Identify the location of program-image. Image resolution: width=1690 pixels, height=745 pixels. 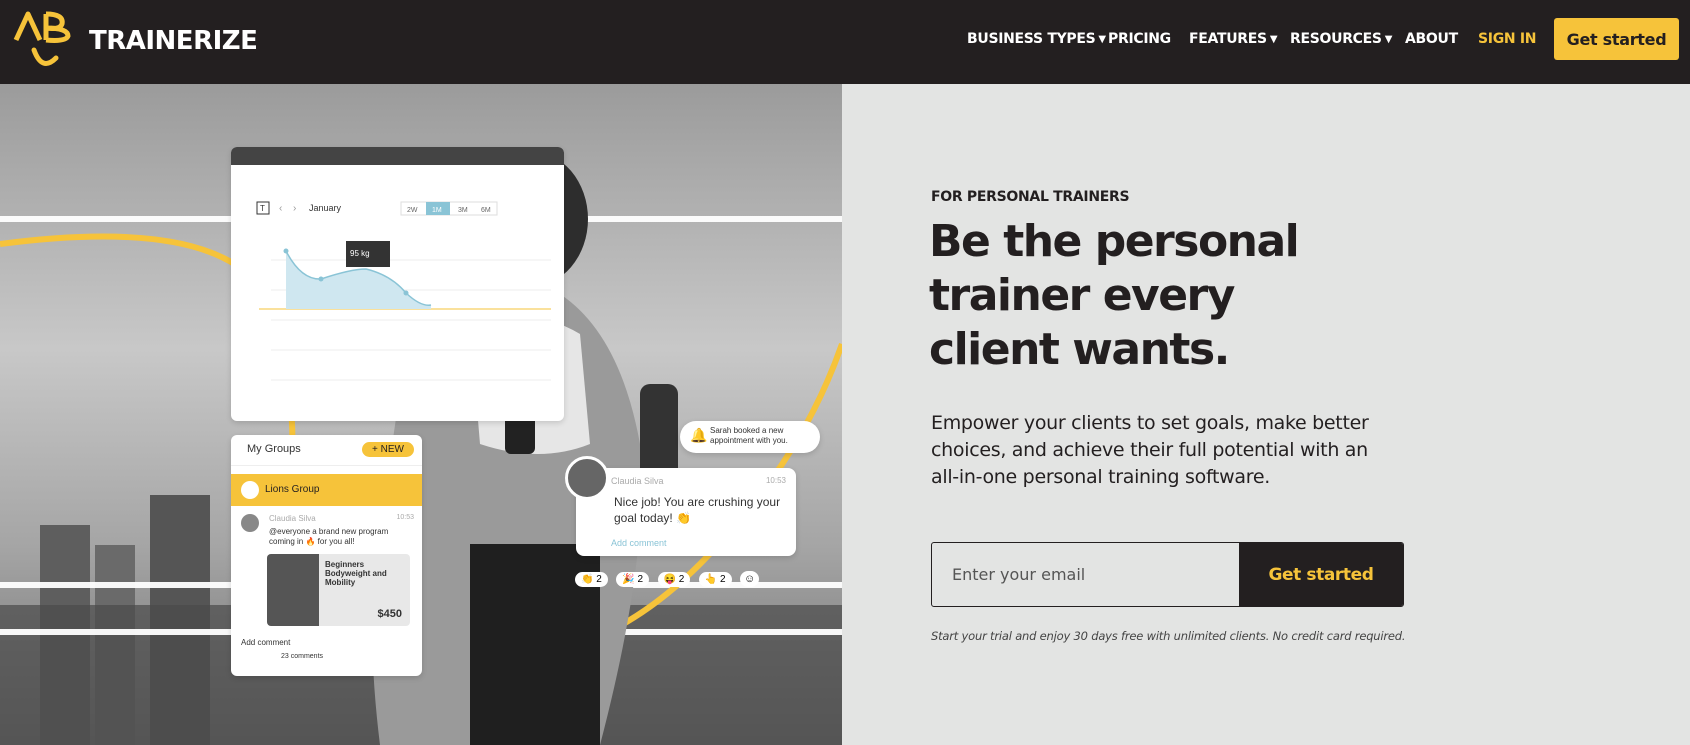
(293, 590).